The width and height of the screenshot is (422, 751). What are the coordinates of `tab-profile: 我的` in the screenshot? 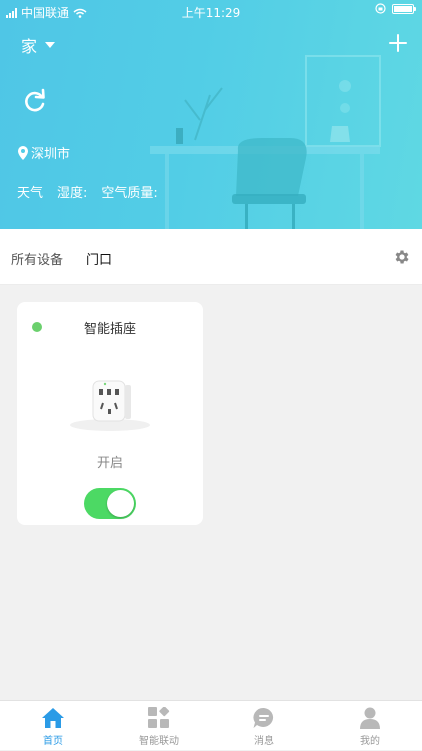 It's located at (370, 729).